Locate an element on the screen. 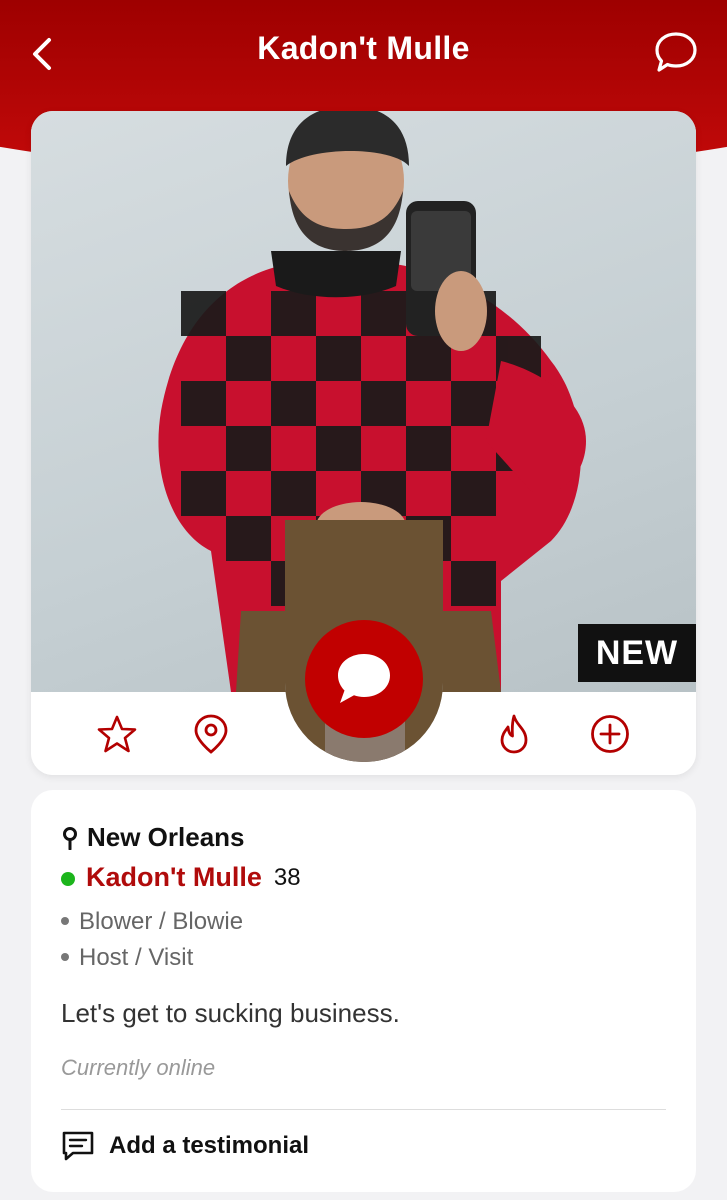 This screenshot has width=727, height=1200. location-pin-icon is located at coordinates (70, 838).